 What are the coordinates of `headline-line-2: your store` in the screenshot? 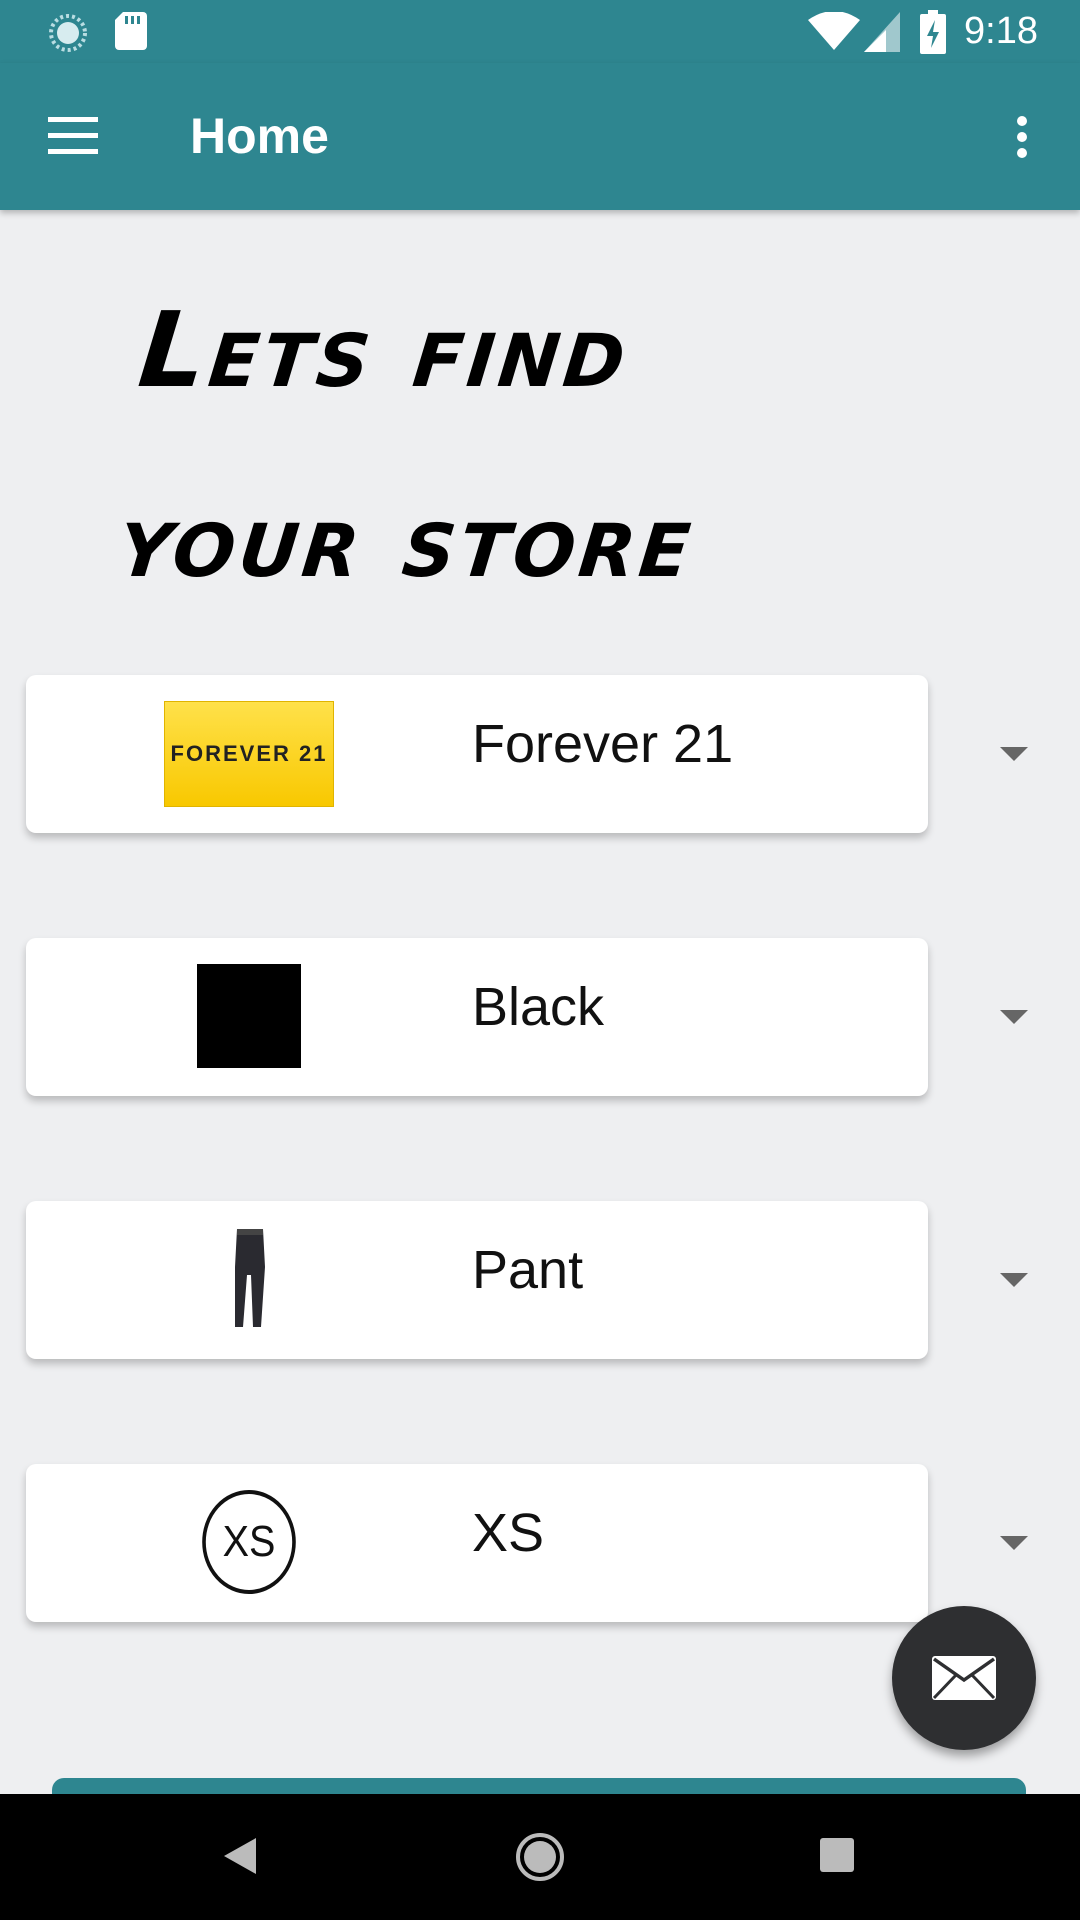 It's located at (407, 540).